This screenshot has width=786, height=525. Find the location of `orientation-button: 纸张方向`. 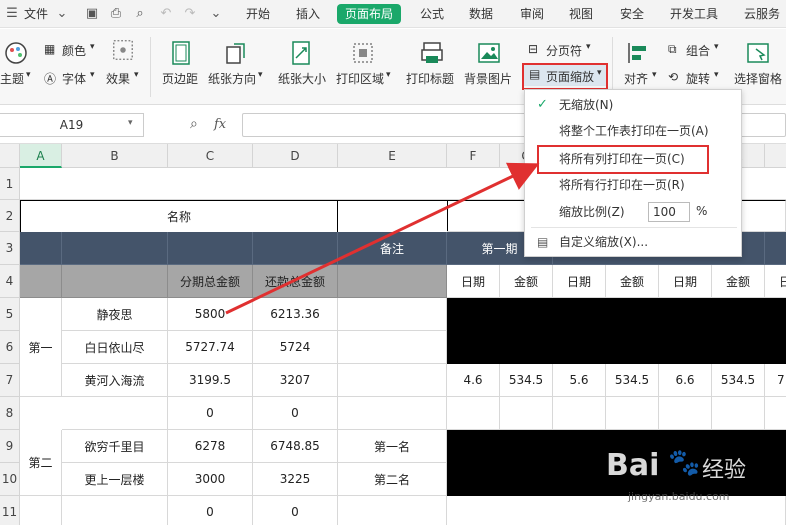

orientation-button: 纸张方向 is located at coordinates (232, 78).